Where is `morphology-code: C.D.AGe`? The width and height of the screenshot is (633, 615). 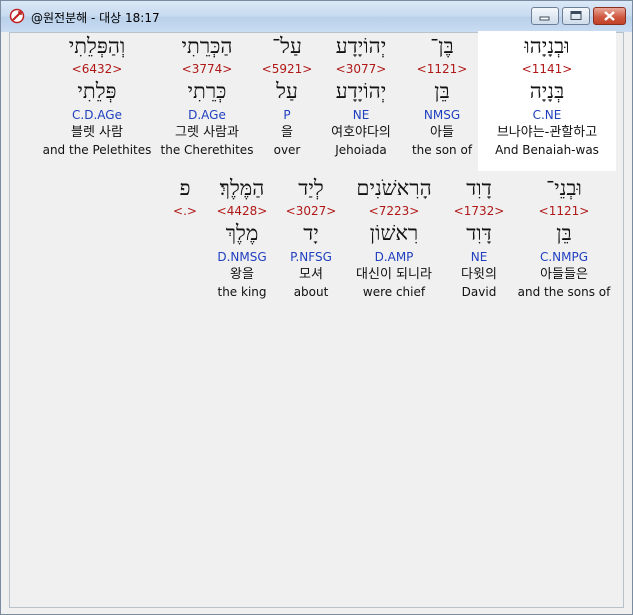
morphology-code: C.D.AGe is located at coordinates (97, 115).